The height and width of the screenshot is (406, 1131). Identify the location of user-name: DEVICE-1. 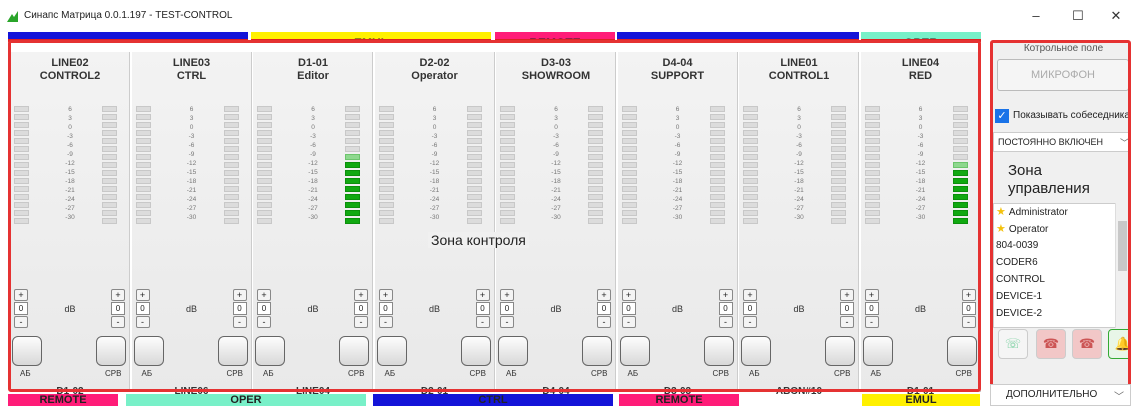
(1019, 296).